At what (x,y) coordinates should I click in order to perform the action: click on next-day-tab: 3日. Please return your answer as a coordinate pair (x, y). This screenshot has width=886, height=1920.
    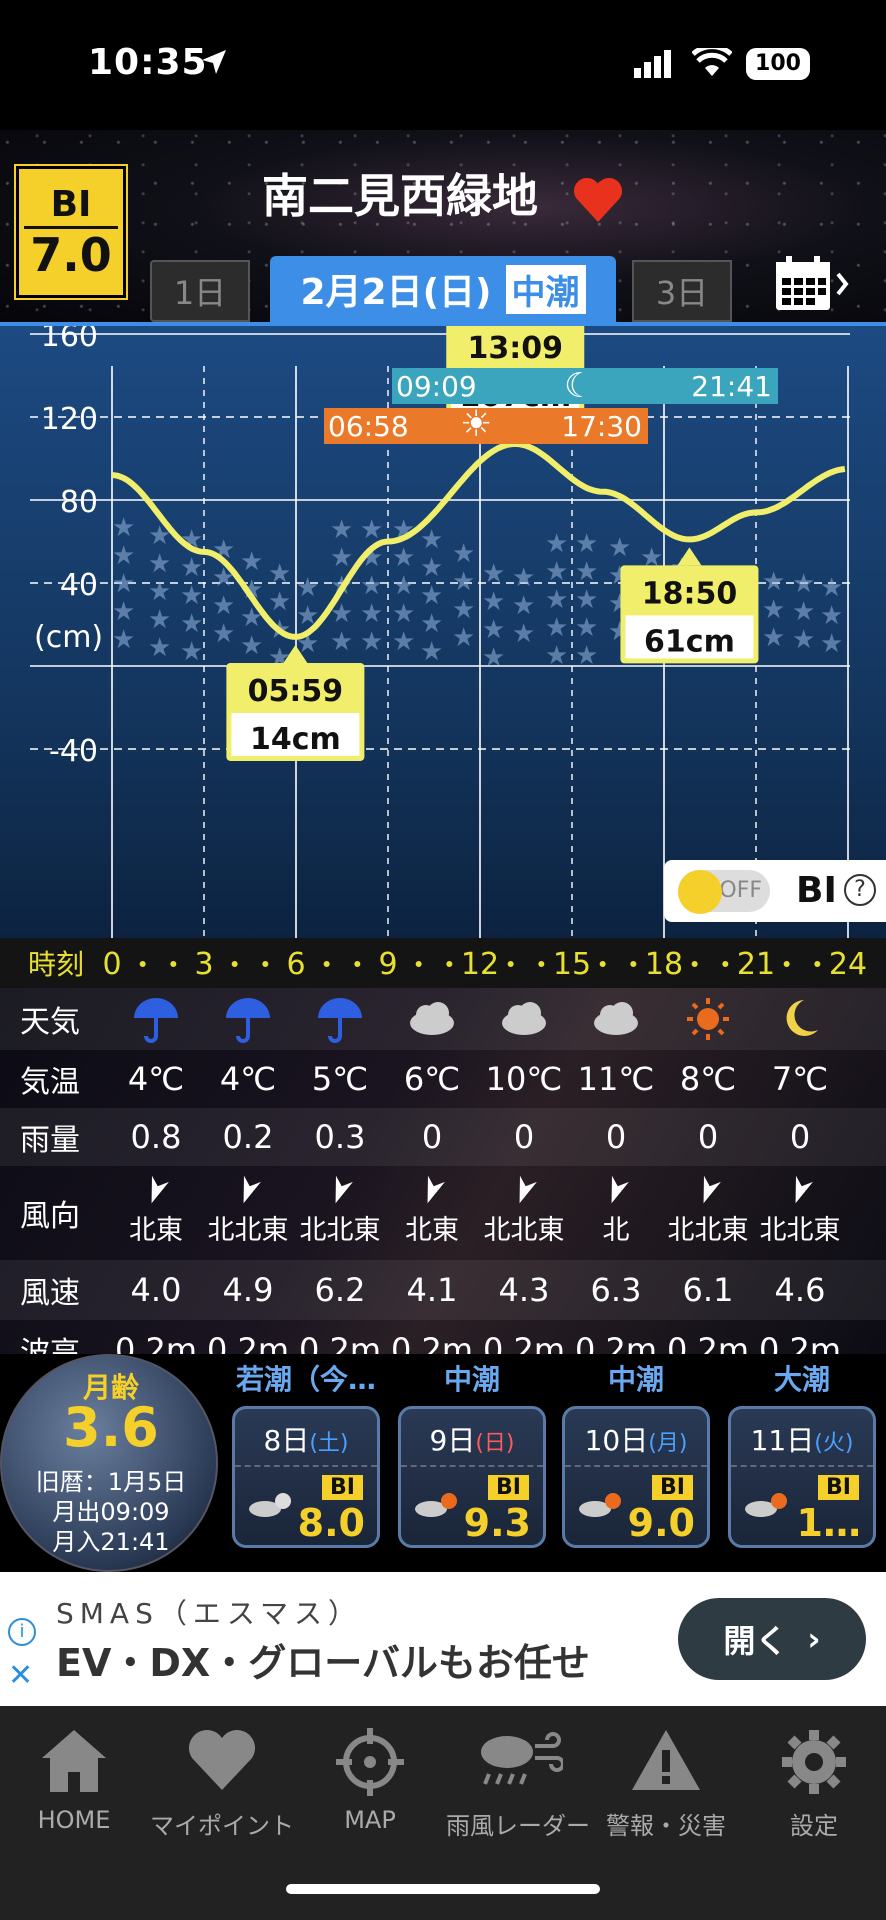
    Looking at the image, I should click on (682, 291).